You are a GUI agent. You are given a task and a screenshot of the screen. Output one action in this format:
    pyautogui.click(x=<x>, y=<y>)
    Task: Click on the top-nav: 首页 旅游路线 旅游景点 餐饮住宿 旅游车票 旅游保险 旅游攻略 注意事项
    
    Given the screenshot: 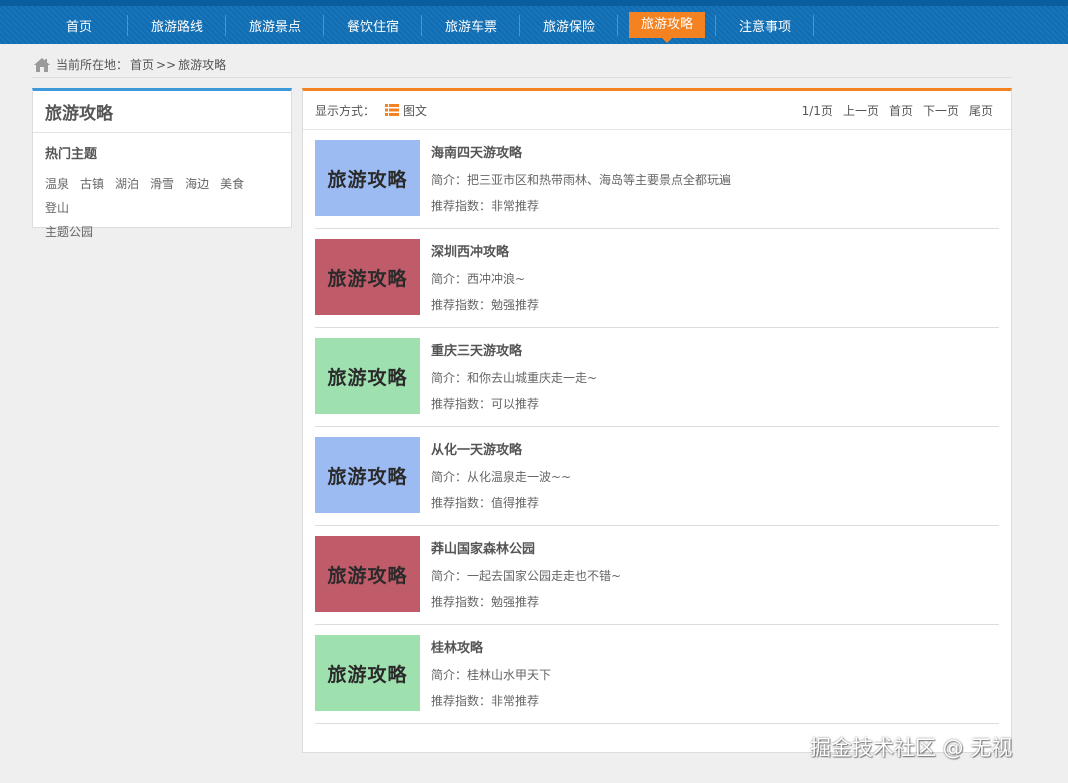 What is the action you would take?
    pyautogui.click(x=534, y=22)
    